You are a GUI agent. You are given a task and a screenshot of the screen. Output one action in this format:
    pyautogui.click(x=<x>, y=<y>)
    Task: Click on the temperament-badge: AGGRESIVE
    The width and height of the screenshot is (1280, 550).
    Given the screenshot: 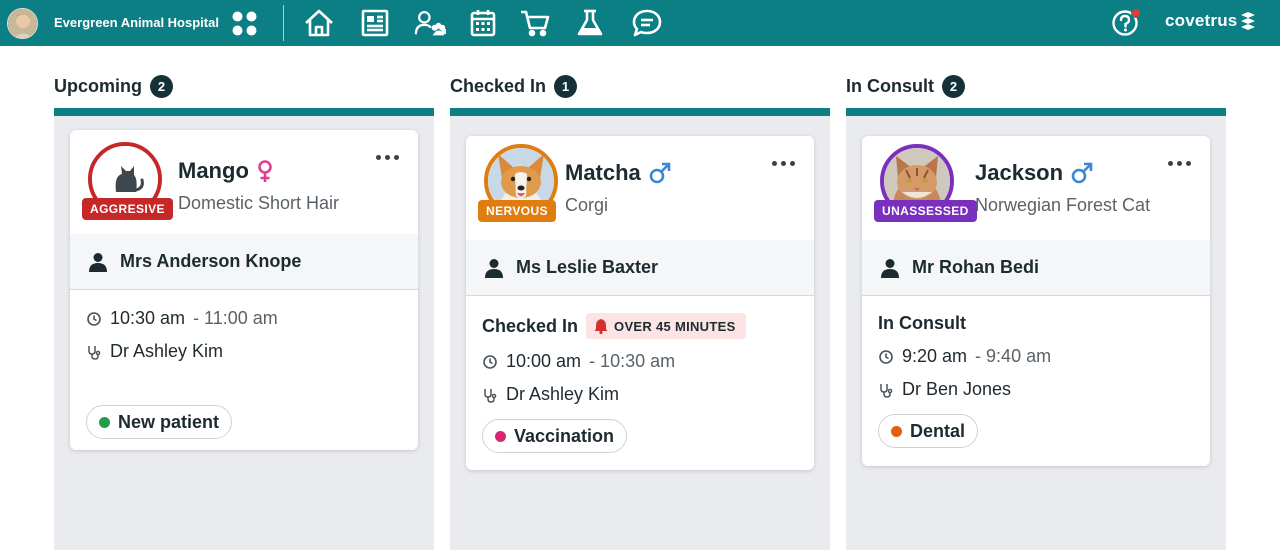 What is the action you would take?
    pyautogui.click(x=127, y=209)
    